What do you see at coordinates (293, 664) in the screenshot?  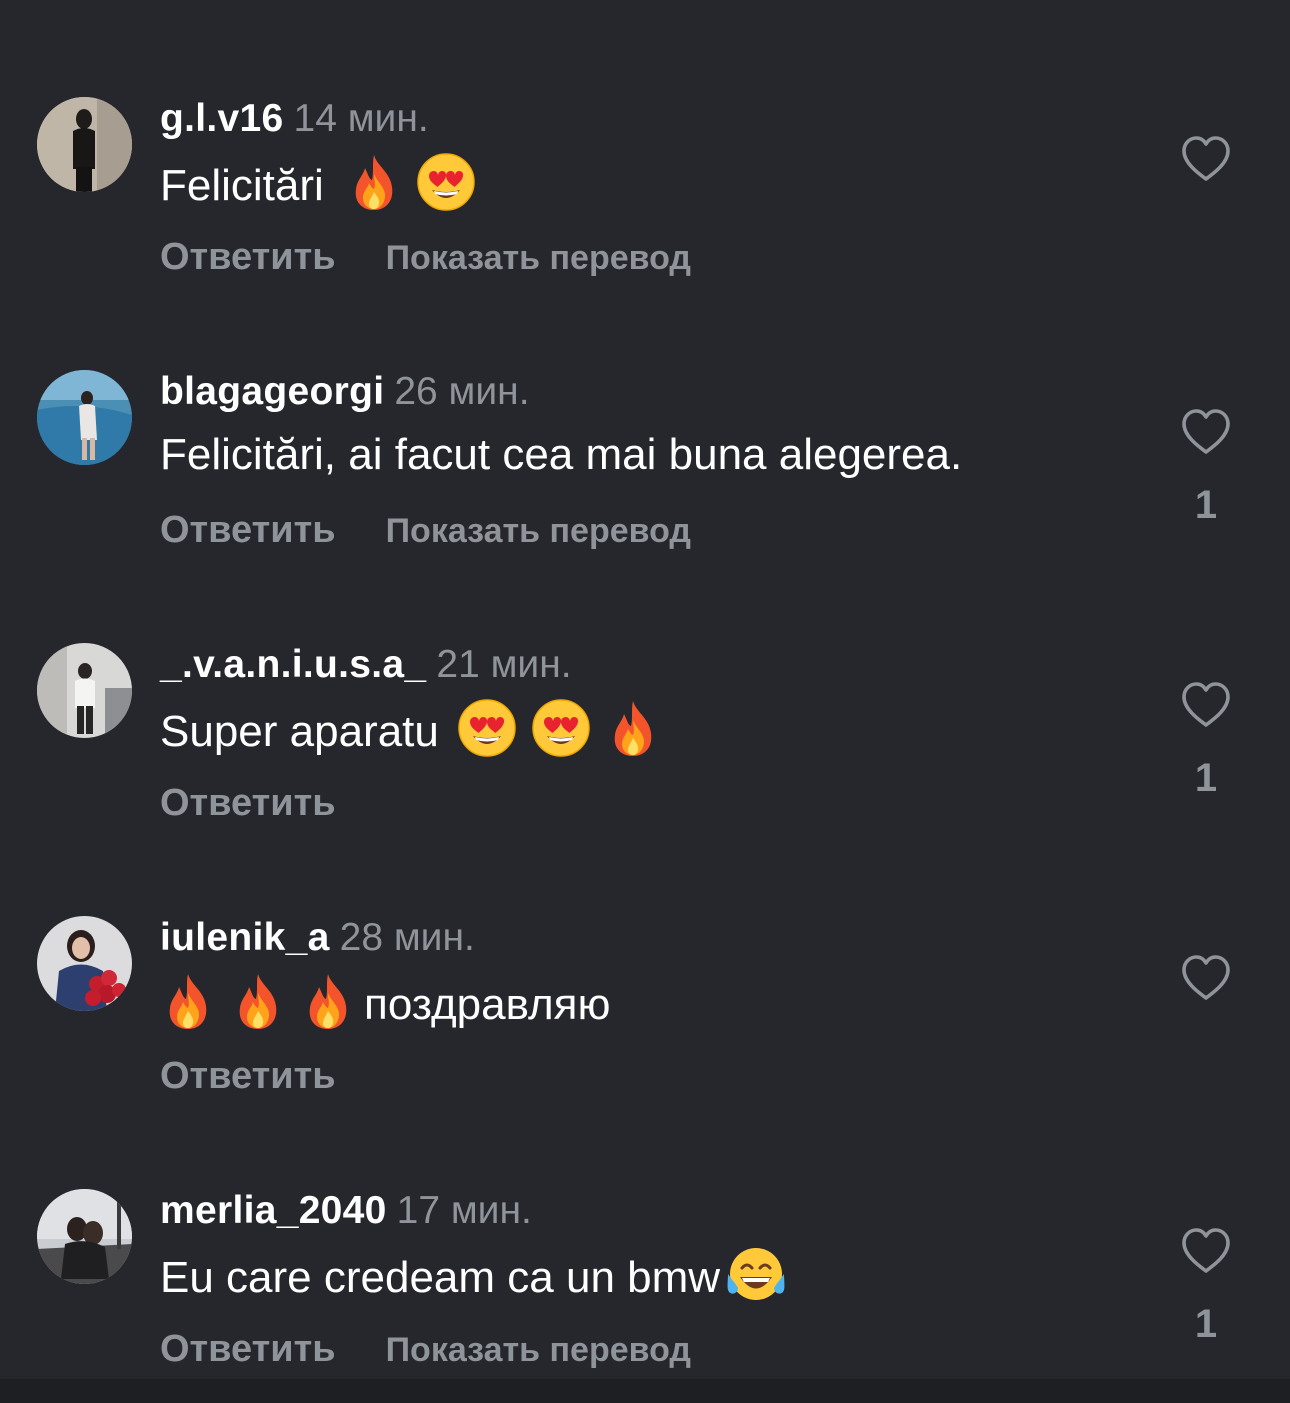 I see `username: _.v.a.n.i.u.s.a_` at bounding box center [293, 664].